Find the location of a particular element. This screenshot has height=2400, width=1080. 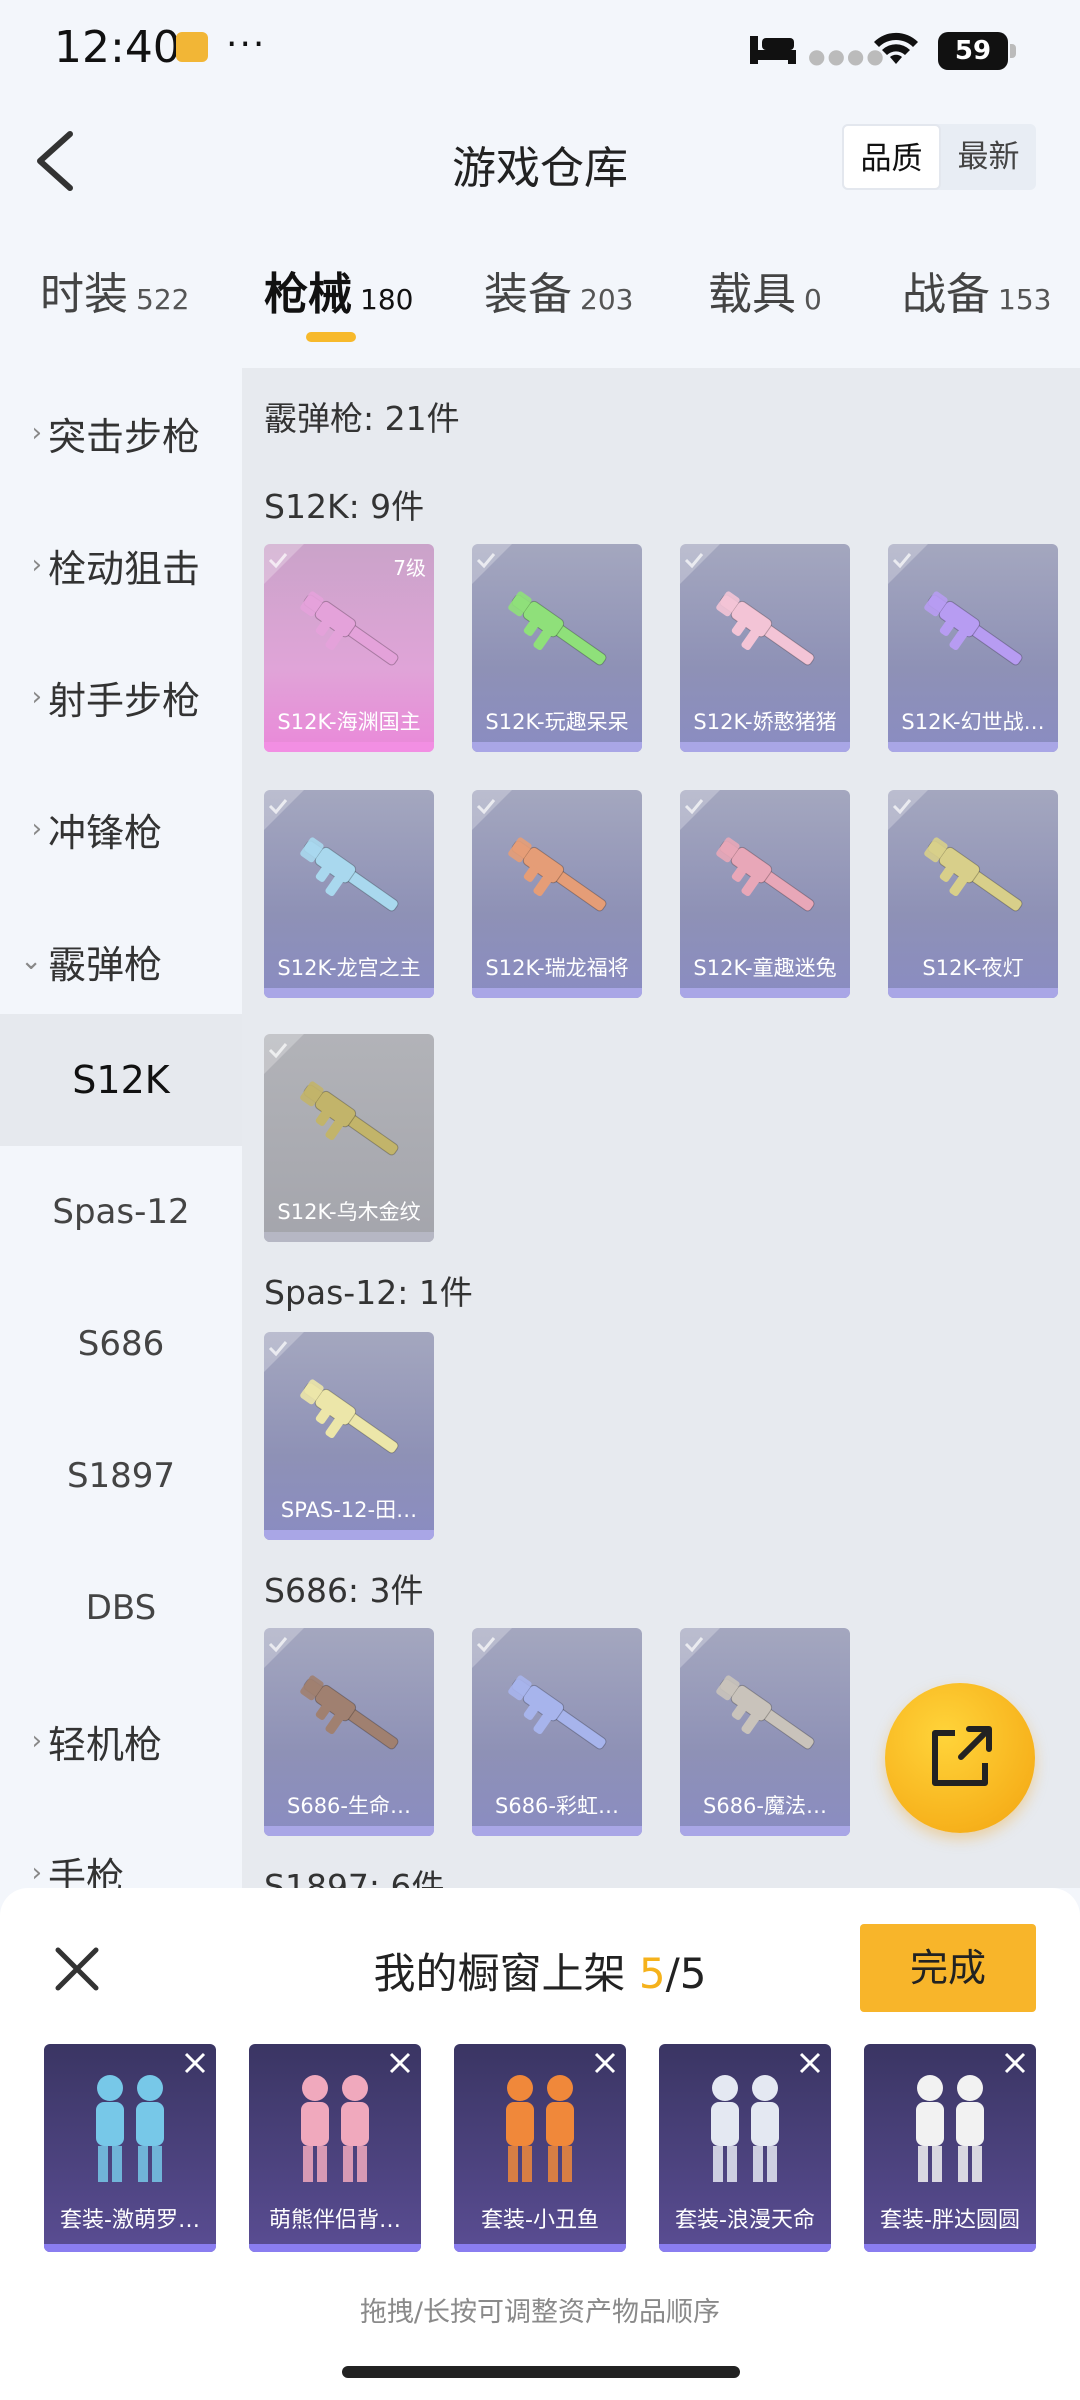

item-card: S12K-瑞龙福将 is located at coordinates (557, 894).